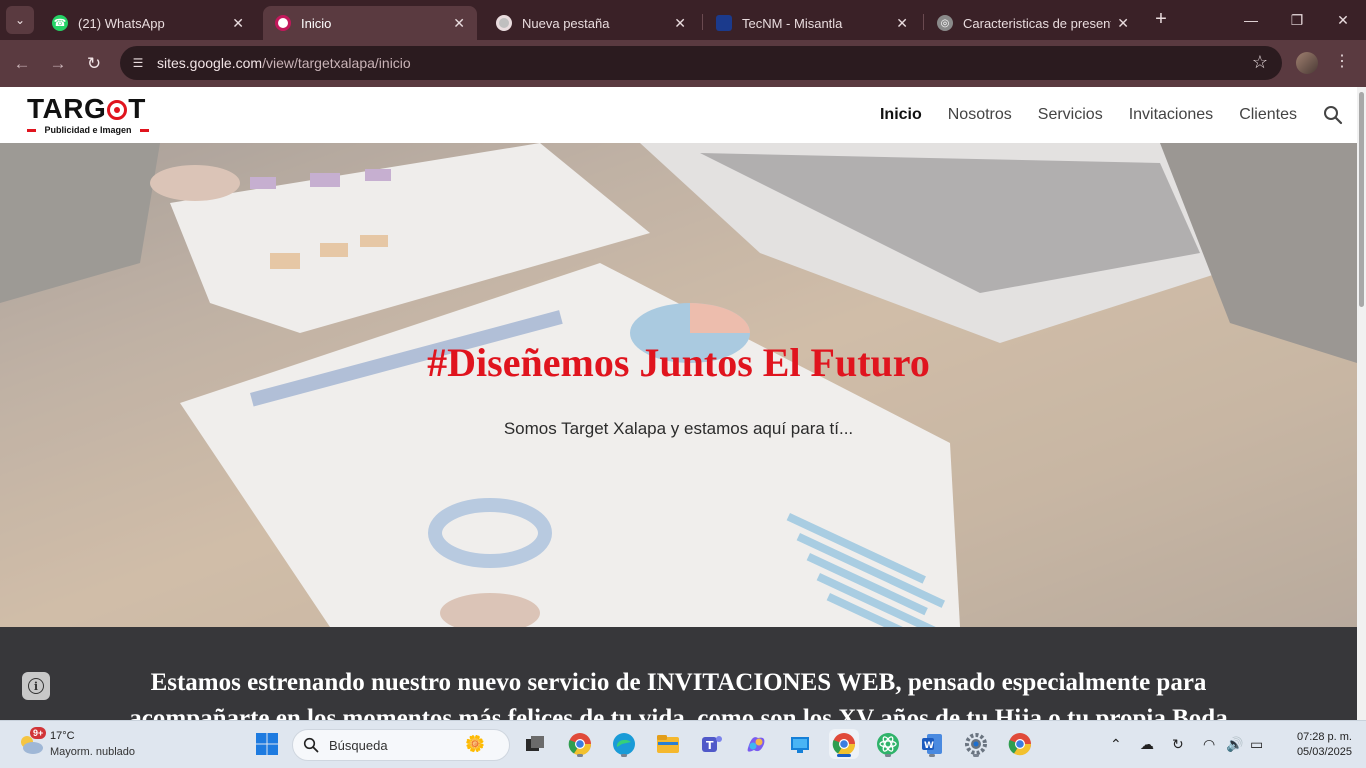  I want to click on battery-icon: ▭, so click(1256, 744).